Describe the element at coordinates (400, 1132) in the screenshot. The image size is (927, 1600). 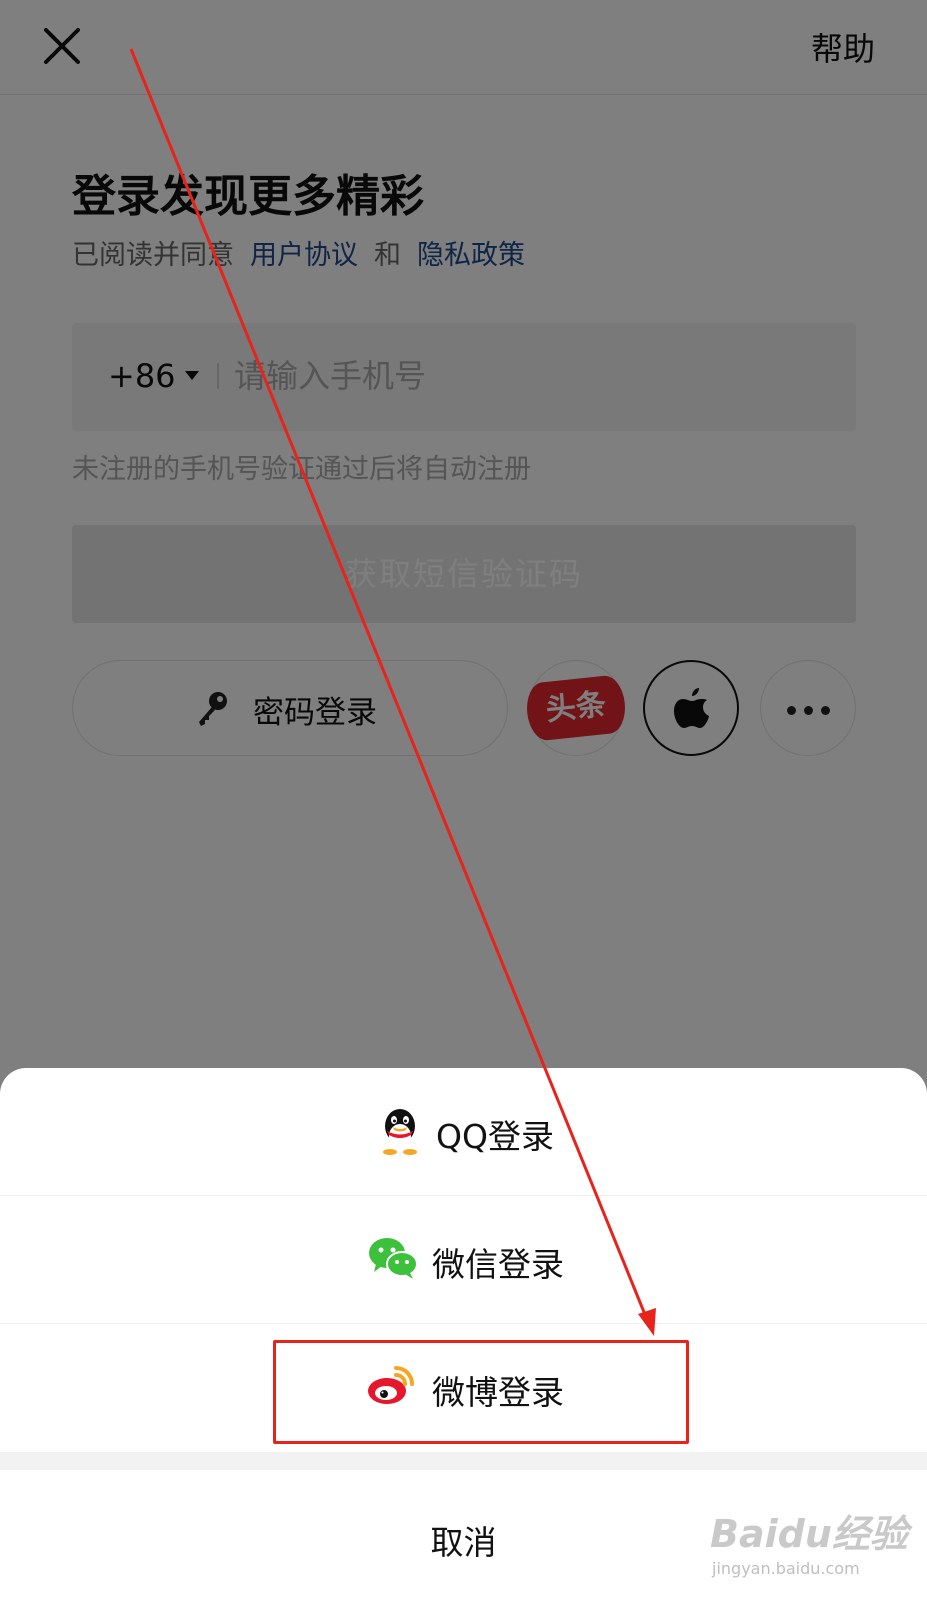
I see `qq-icon` at that location.